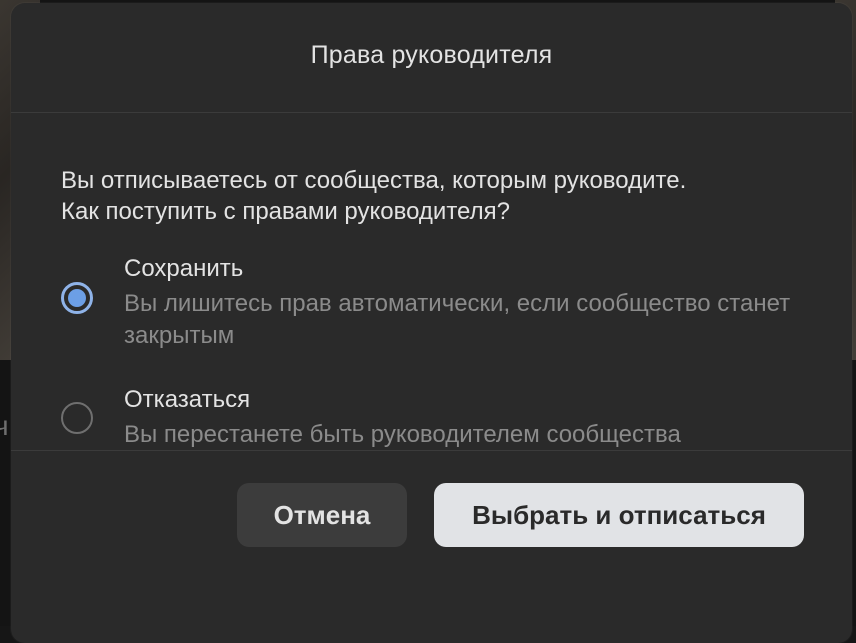  I want to click on confirm-unsubscribe-button: Выбрать и отписаться, so click(619, 515).